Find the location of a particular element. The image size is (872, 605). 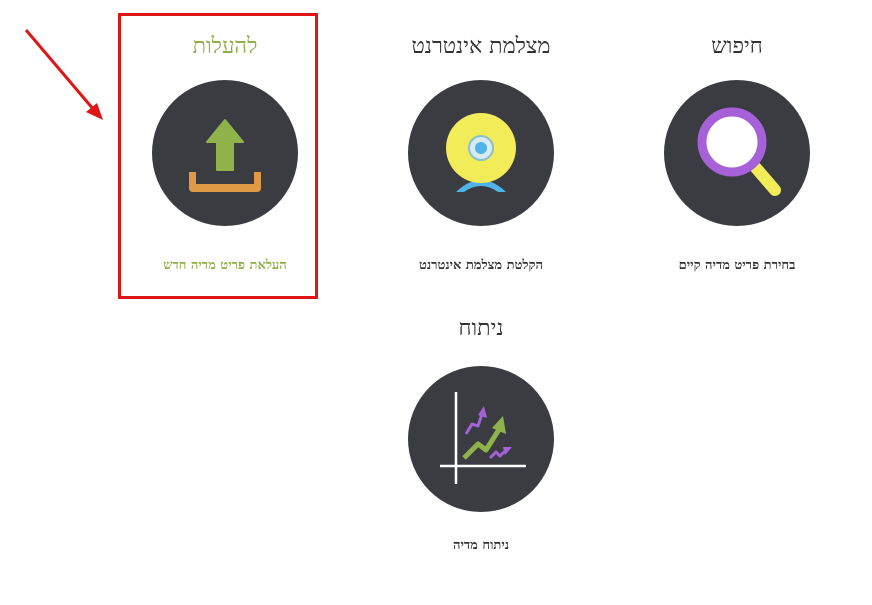

search-tile: חיפוש בחירת פריט מדיה קיים is located at coordinates (737, 159).